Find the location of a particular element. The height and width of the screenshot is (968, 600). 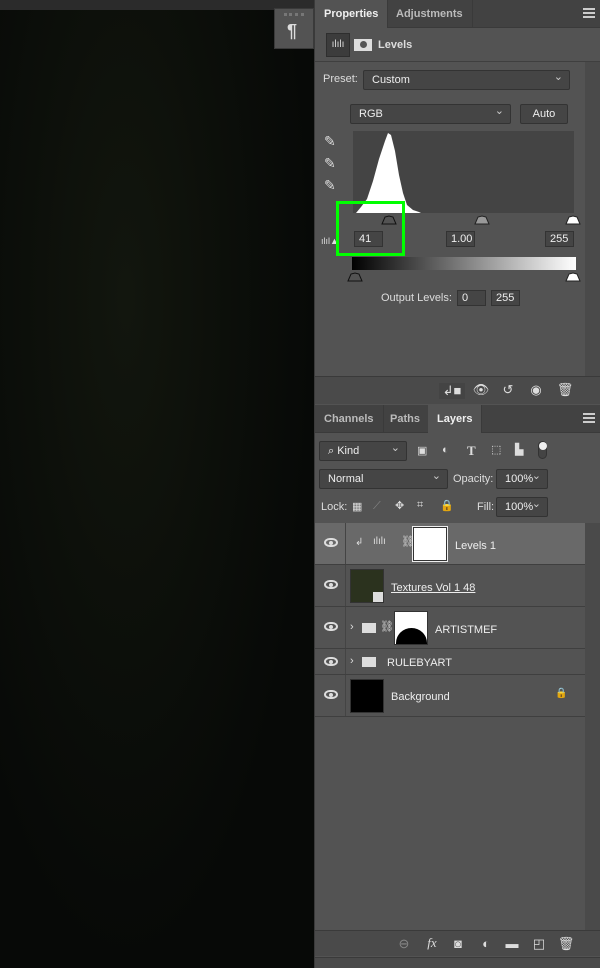

output-white-field: 255 is located at coordinates (505, 298).